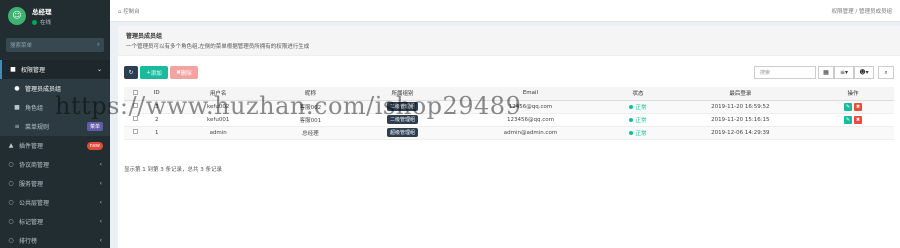 The width and height of the screenshot is (900, 248). What do you see at coordinates (34, 22) in the screenshot?
I see `online-dot-icon` at bounding box center [34, 22].